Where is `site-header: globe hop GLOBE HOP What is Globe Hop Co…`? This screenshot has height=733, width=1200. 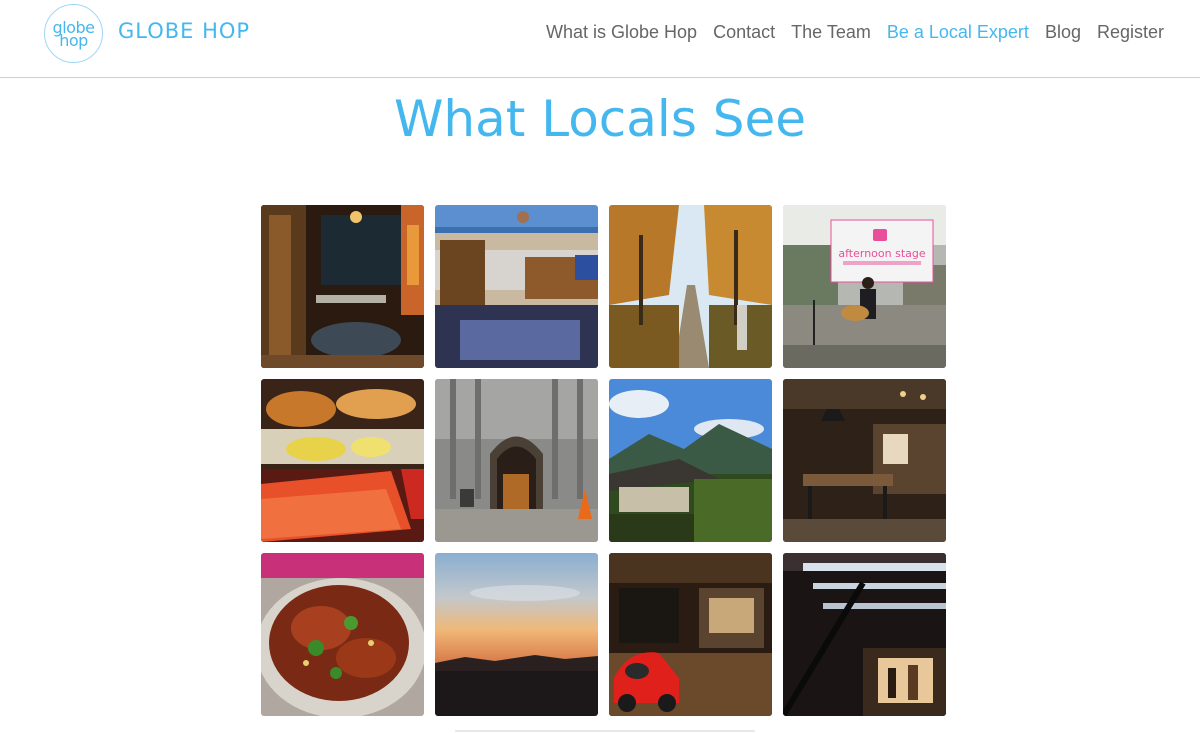
site-header: globe hop GLOBE HOP What is Globe Hop Co… is located at coordinates (600, 39).